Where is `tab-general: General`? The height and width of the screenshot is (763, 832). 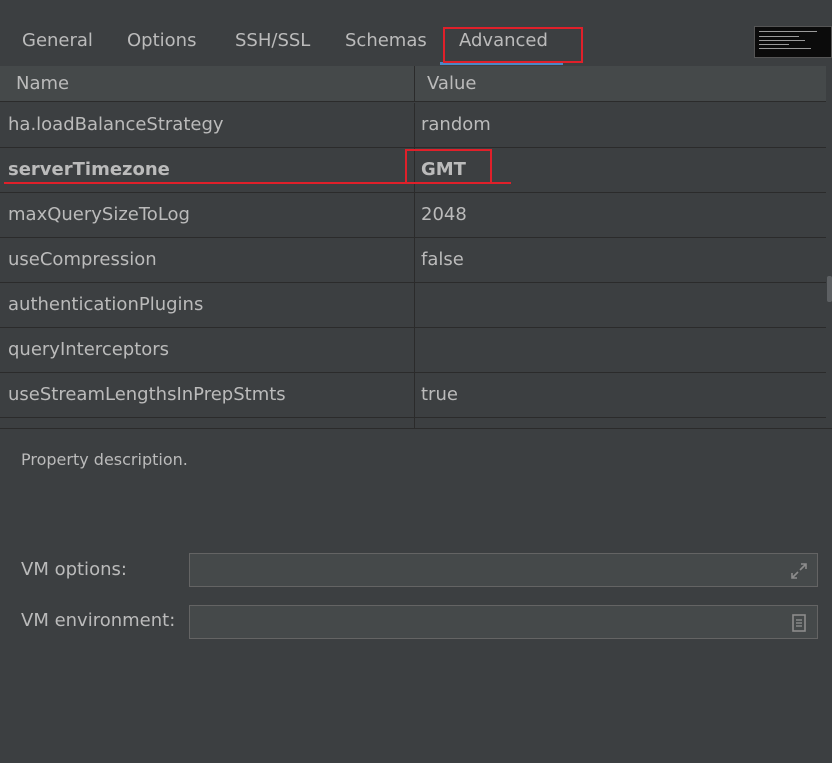
tab-general: General is located at coordinates (57, 41).